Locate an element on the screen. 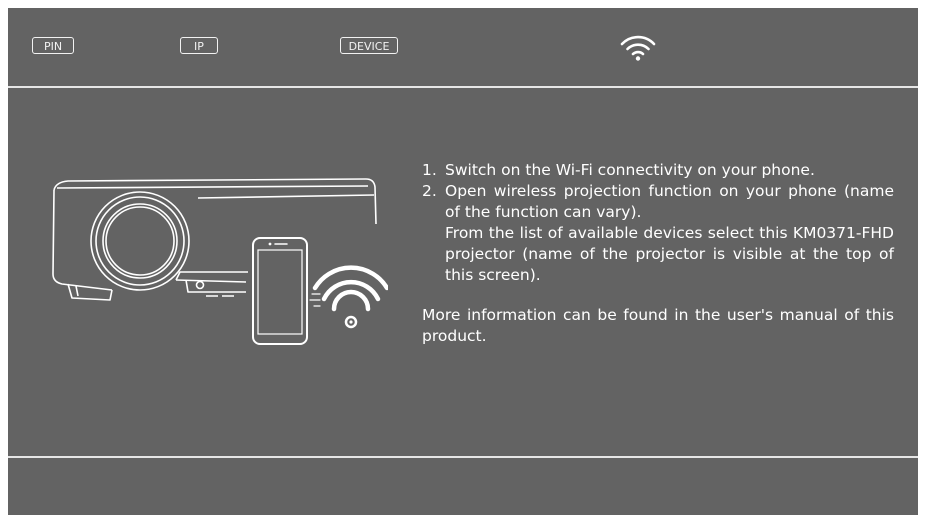 The height and width of the screenshot is (523, 926). top-divider is located at coordinates (463, 87).